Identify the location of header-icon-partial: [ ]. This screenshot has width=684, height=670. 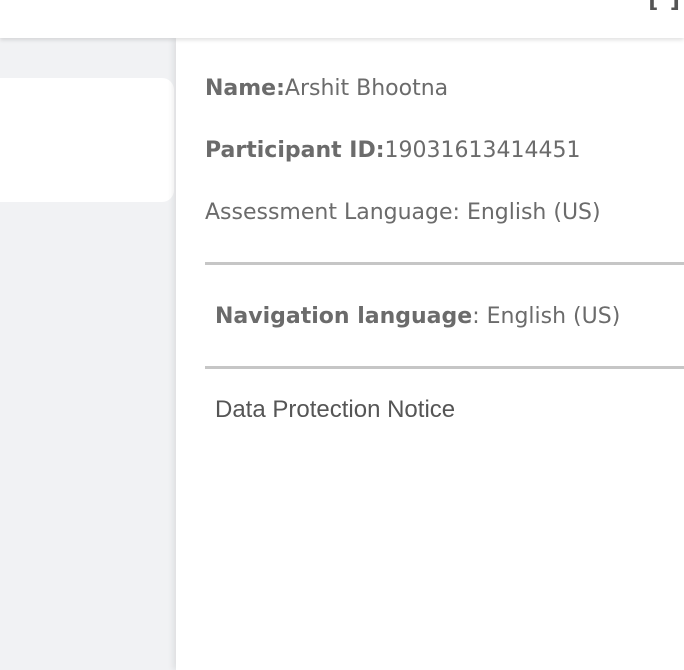
(665, 6).